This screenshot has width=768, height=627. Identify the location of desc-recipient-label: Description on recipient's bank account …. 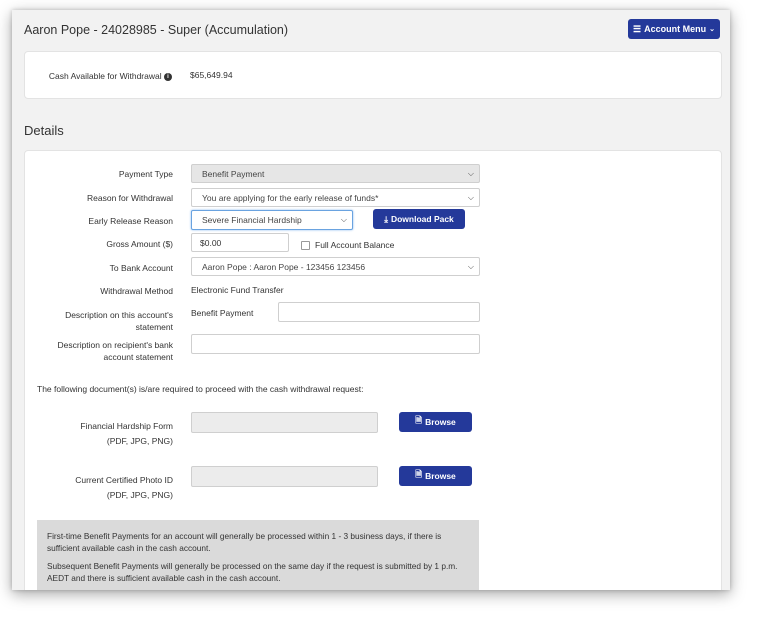
(115, 351).